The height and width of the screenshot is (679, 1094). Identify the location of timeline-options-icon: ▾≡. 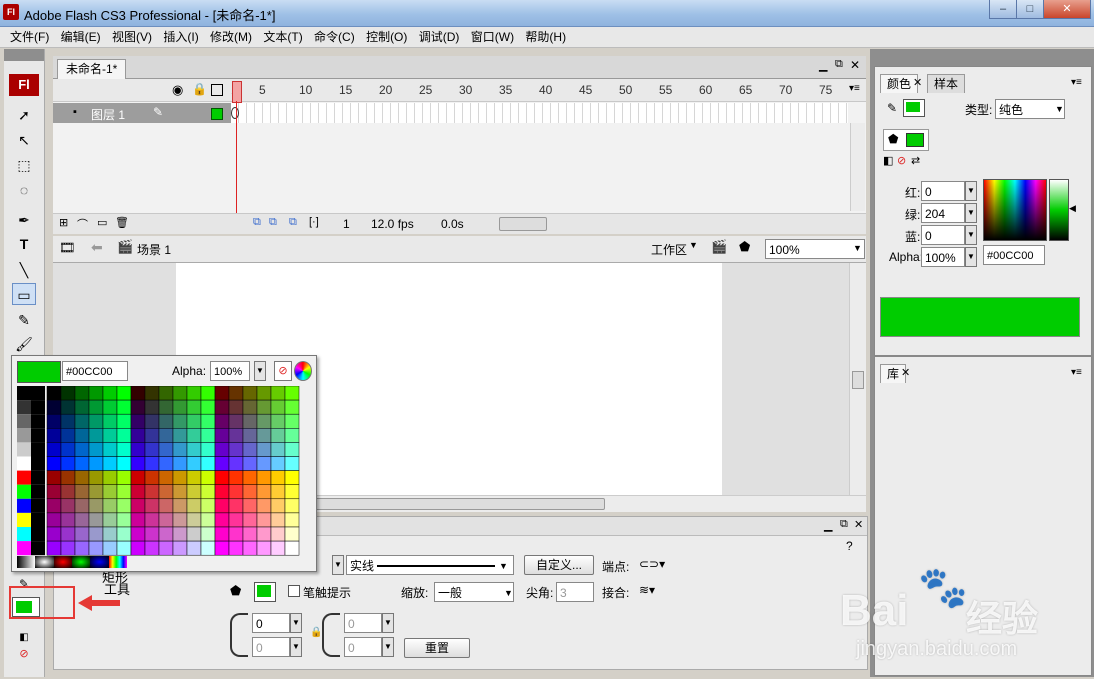
(854, 88).